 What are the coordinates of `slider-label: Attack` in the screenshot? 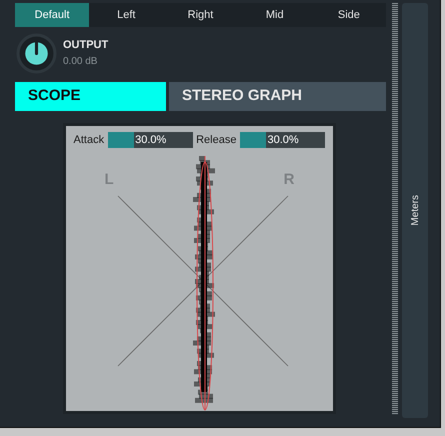 It's located at (89, 140).